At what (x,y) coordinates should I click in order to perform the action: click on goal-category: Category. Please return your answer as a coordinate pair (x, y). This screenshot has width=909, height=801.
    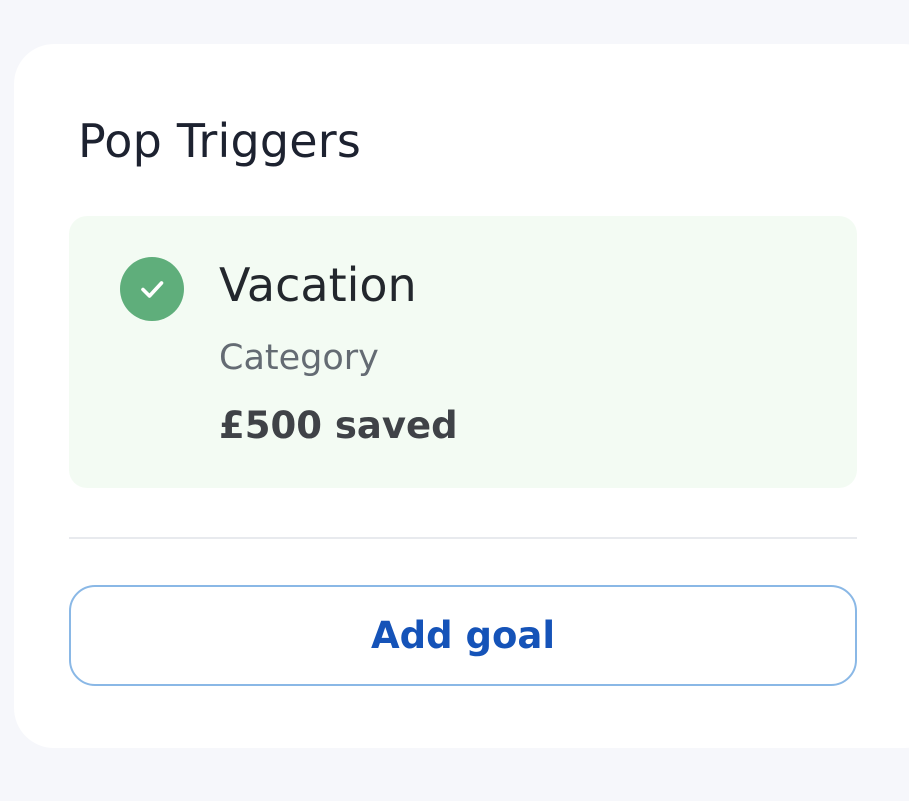
    Looking at the image, I should click on (299, 358).